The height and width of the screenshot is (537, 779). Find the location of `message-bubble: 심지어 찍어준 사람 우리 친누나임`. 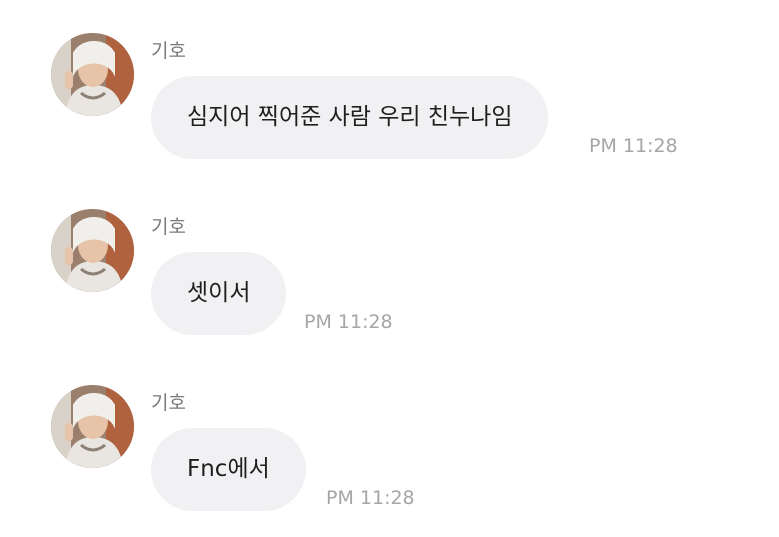

message-bubble: 심지어 찍어준 사람 우리 친누나임 is located at coordinates (350, 117).